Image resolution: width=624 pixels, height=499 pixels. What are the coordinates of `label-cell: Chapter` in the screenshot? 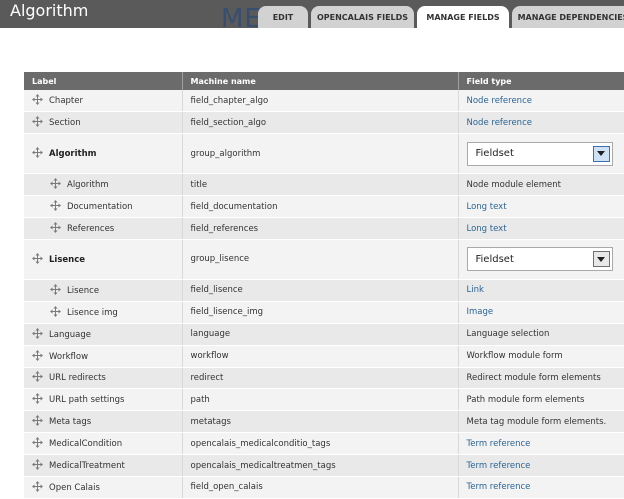 It's located at (103, 101).